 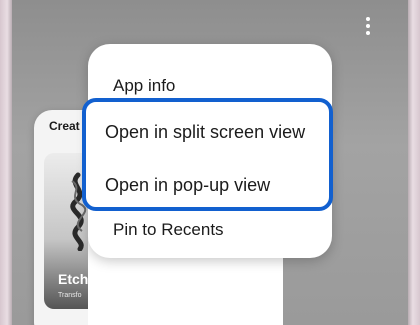 What do you see at coordinates (168, 230) in the screenshot?
I see `menu-item-pin-to-recents: Pin to Recents` at bounding box center [168, 230].